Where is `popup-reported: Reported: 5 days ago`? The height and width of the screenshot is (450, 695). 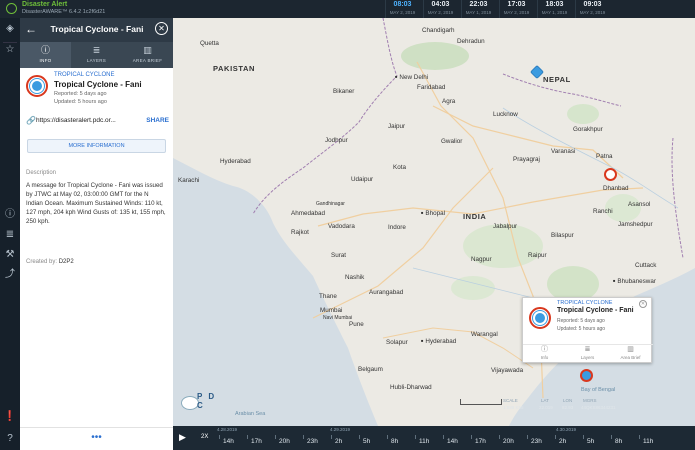 popup-reported: Reported: 5 days ago is located at coordinates (581, 321).